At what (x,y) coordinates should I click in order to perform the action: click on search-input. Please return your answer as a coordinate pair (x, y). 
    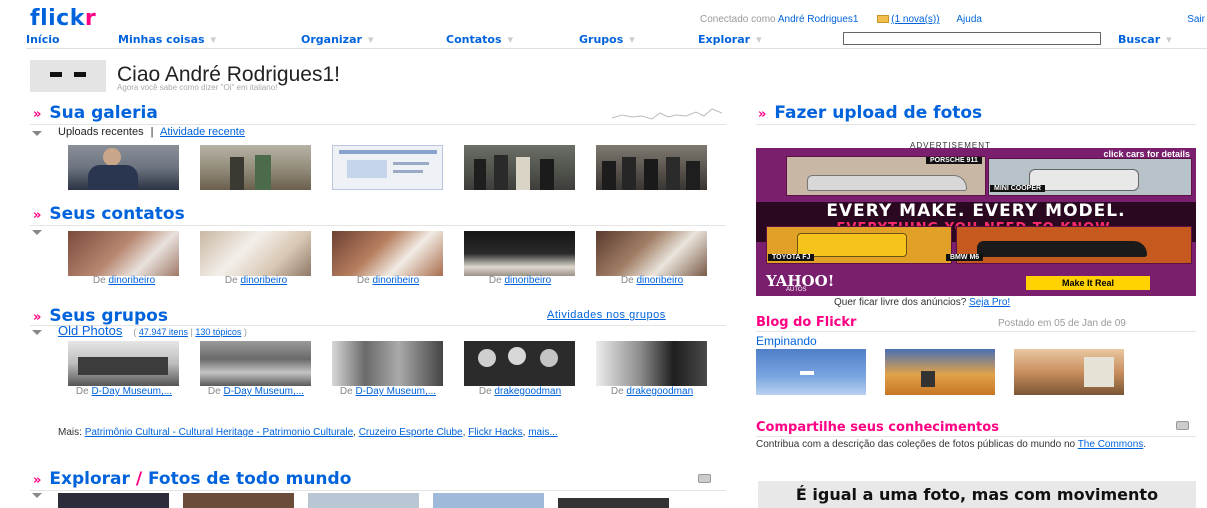
    Looking at the image, I should click on (972, 38).